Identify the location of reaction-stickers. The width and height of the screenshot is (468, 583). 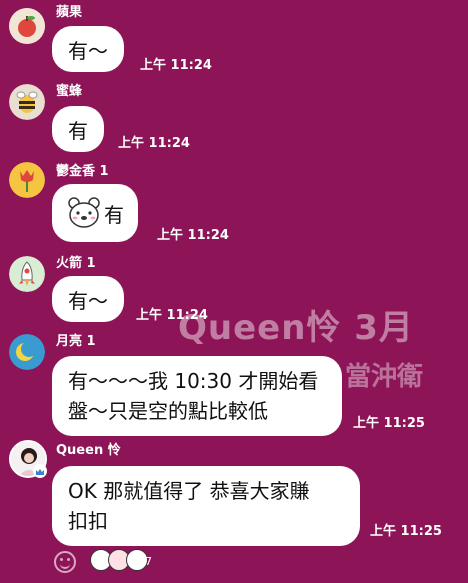
(119, 562).